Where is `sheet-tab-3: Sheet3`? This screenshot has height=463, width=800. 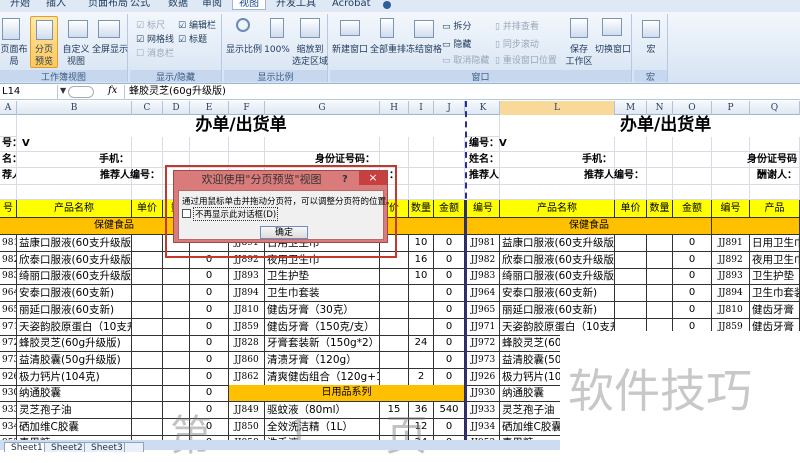 sheet-tab-3: Sheet3 is located at coordinates (107, 447).